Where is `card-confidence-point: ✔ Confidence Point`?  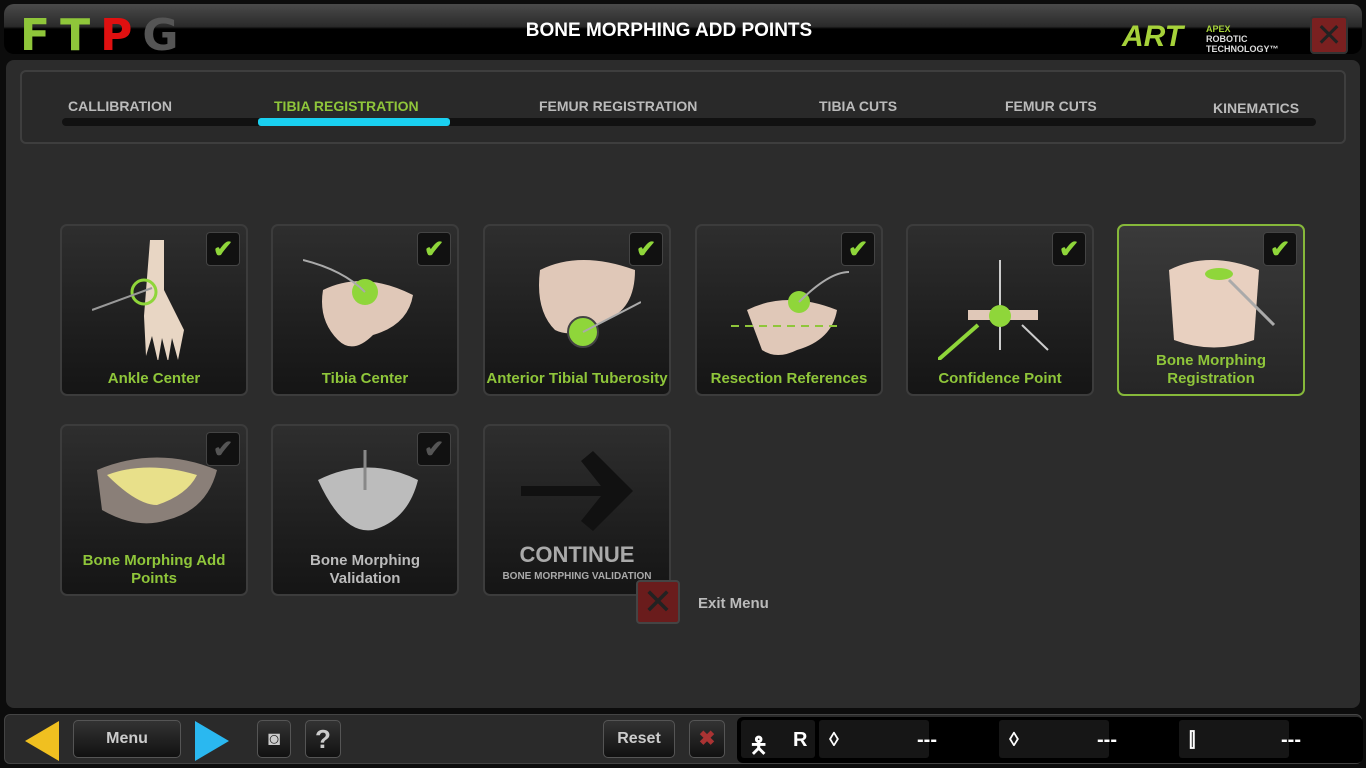 card-confidence-point: ✔ Confidence Point is located at coordinates (1000, 310).